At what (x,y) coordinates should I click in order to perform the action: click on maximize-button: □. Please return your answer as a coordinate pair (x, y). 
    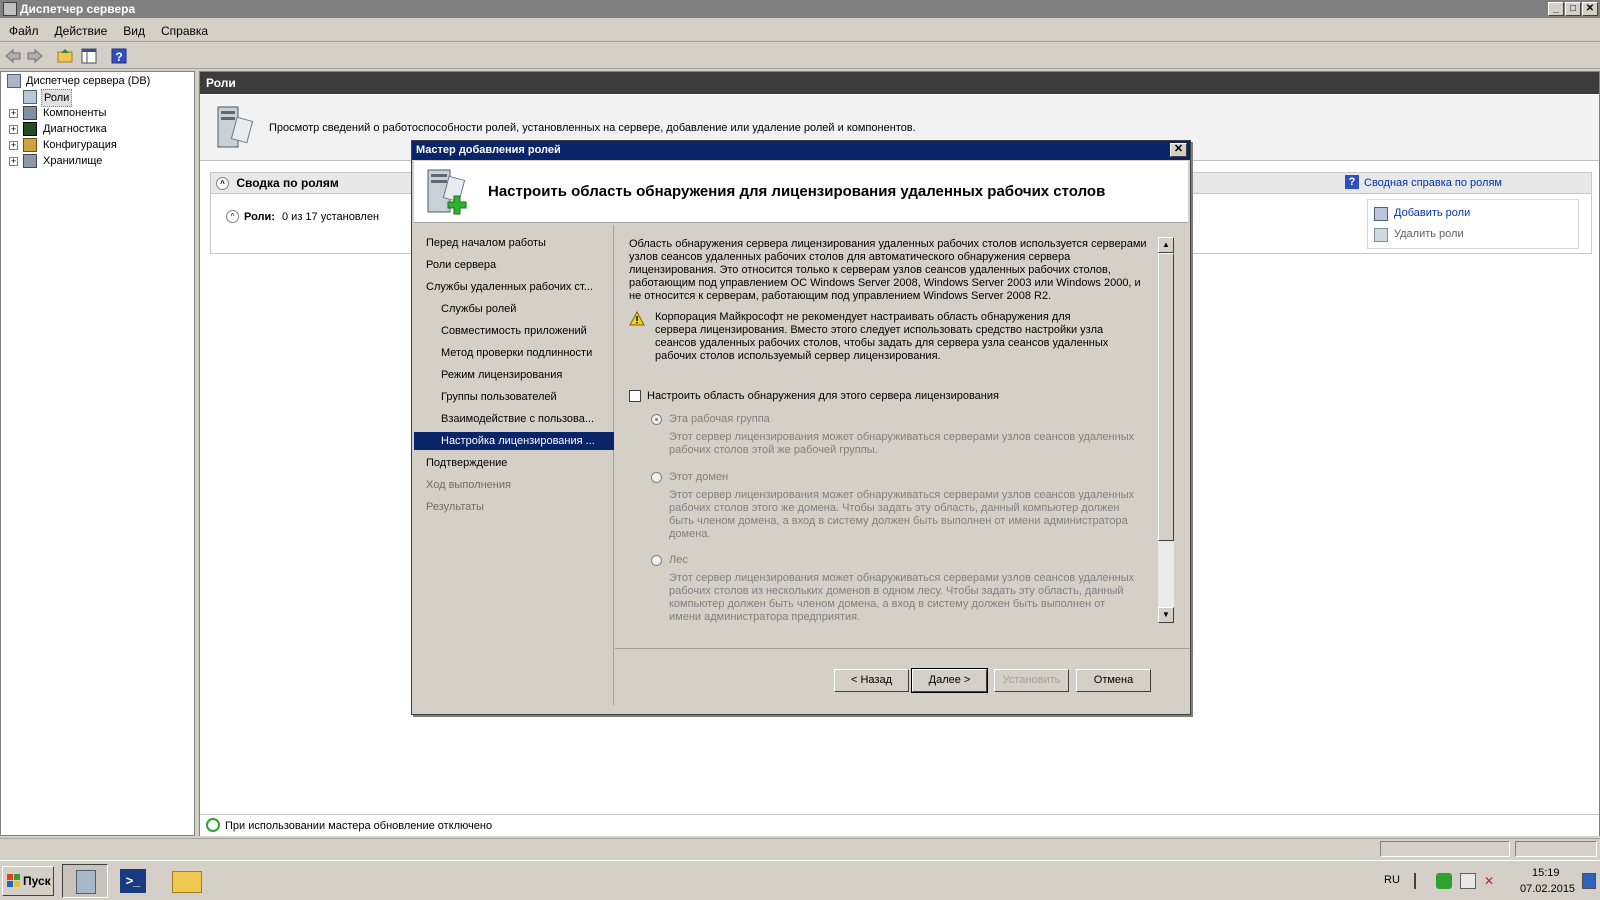
    Looking at the image, I should click on (1573, 9).